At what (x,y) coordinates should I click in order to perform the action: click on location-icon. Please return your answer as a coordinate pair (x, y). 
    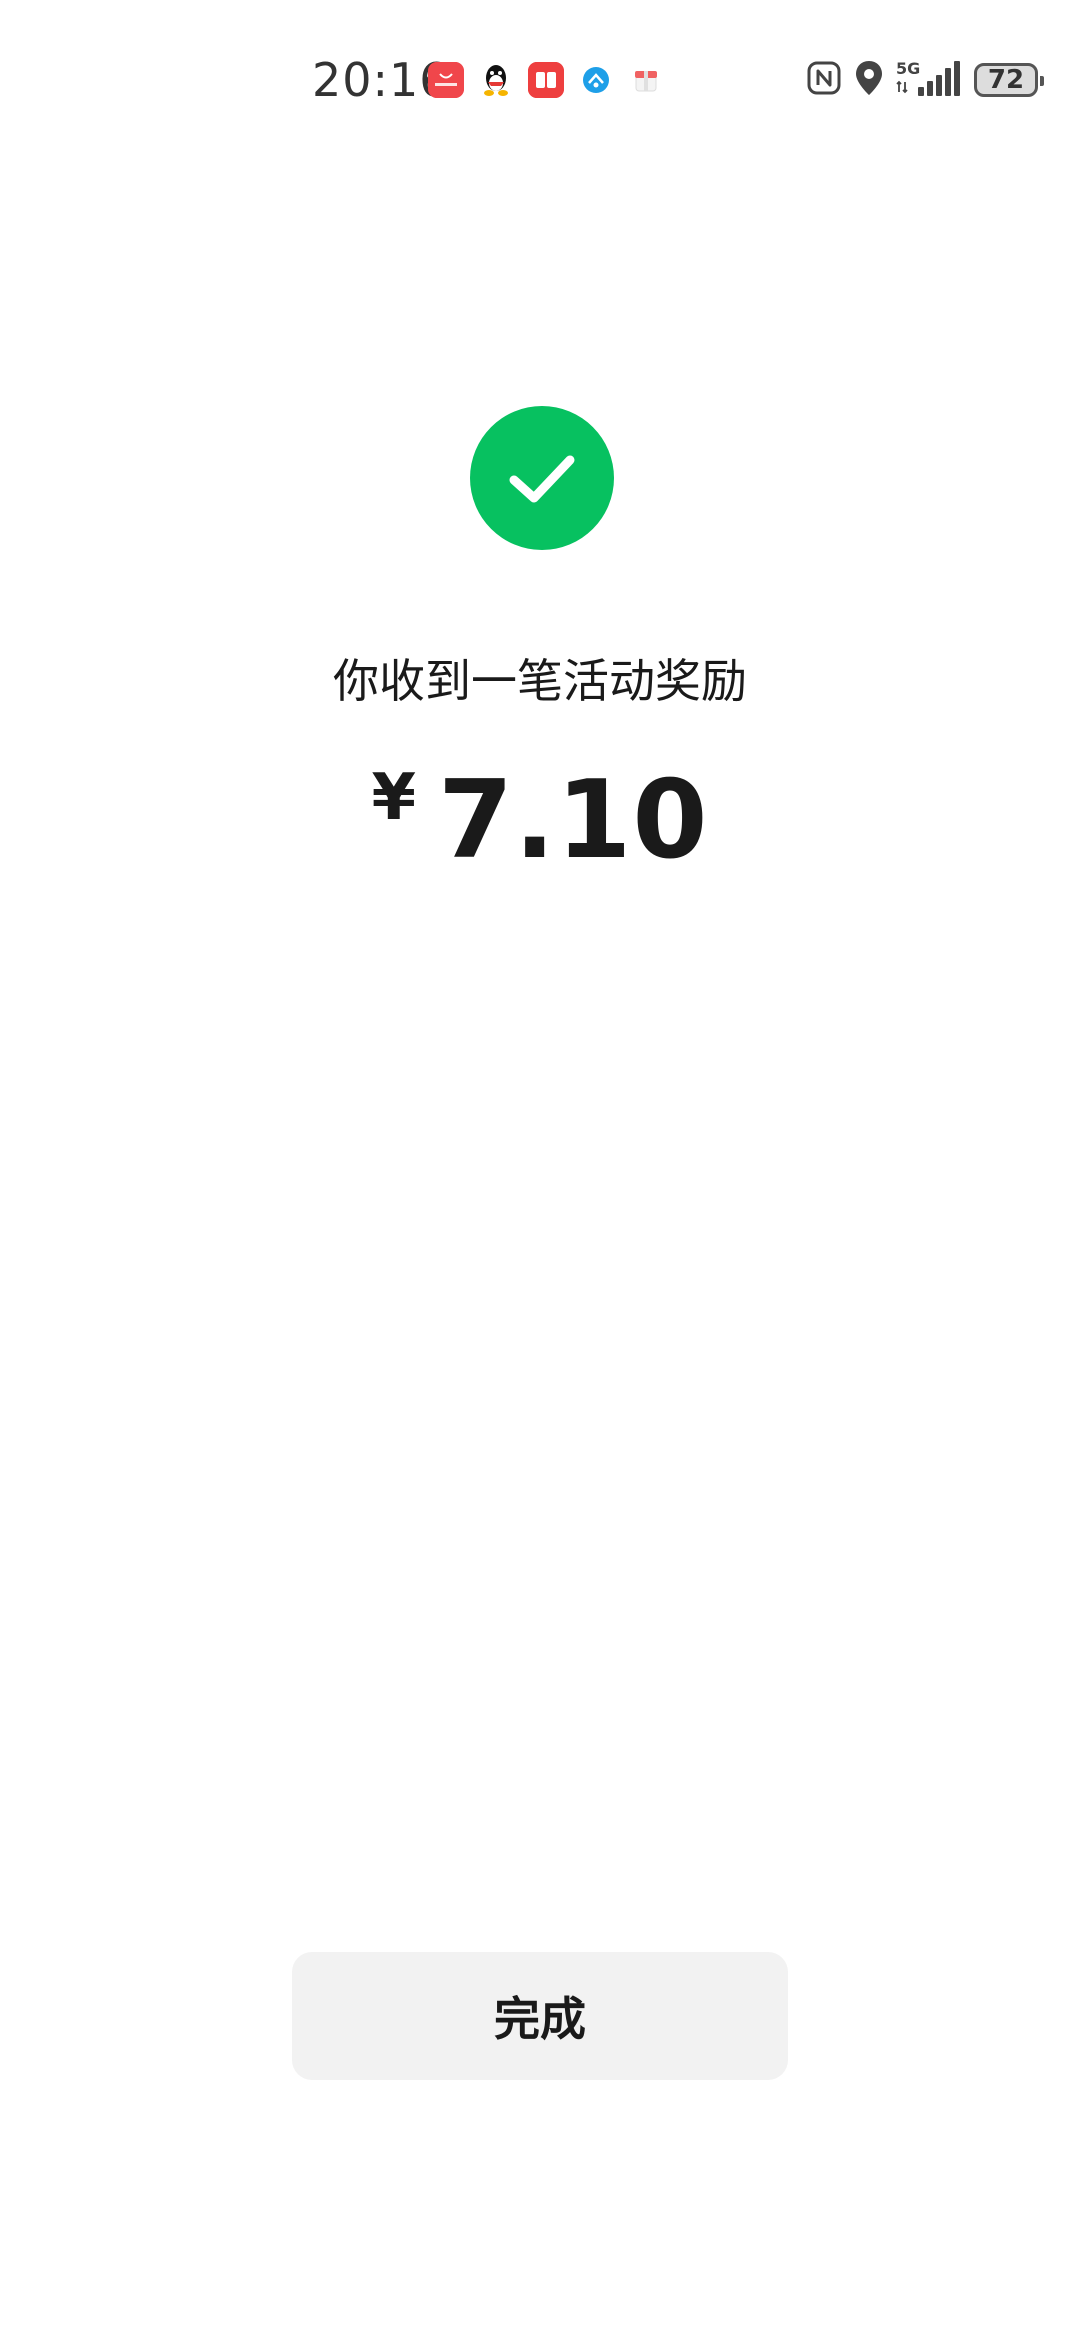
    Looking at the image, I should click on (869, 80).